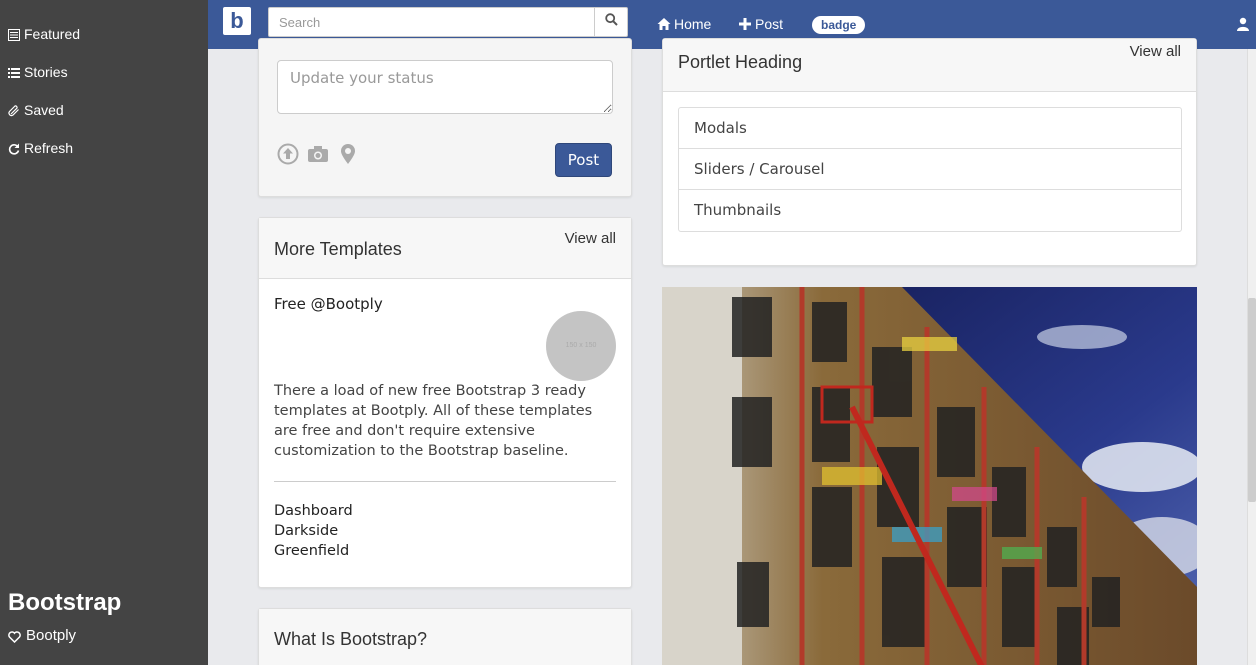  I want to click on camera-icon, so click(318, 154).